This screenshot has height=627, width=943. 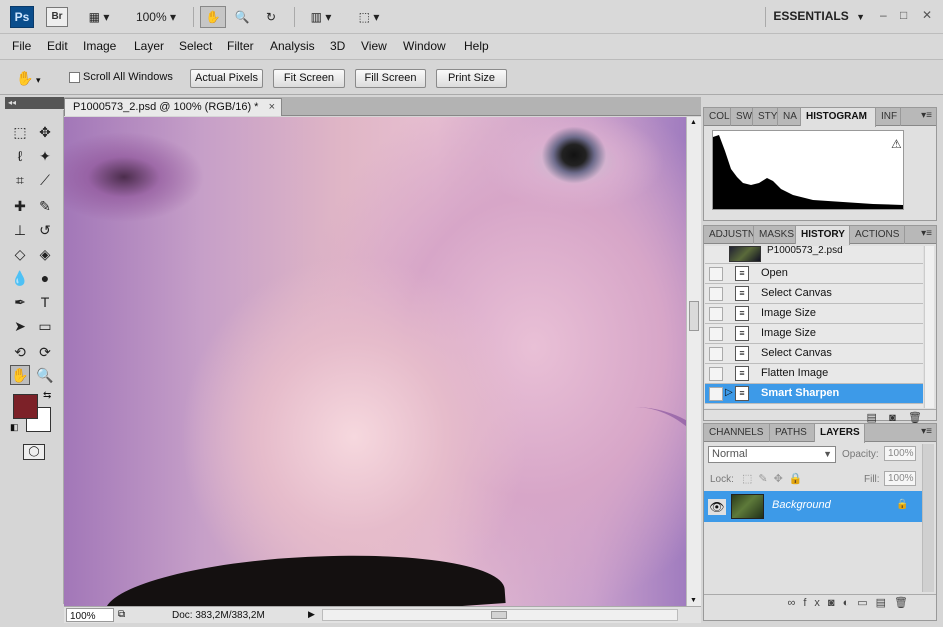 I want to click on clone-stamp-icon: ⊥, so click(x=20, y=230).